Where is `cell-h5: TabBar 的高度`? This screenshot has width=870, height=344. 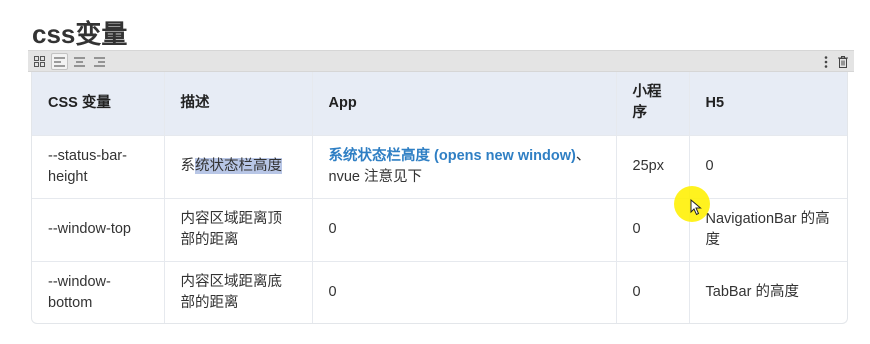
cell-h5: TabBar 的高度 is located at coordinates (752, 292).